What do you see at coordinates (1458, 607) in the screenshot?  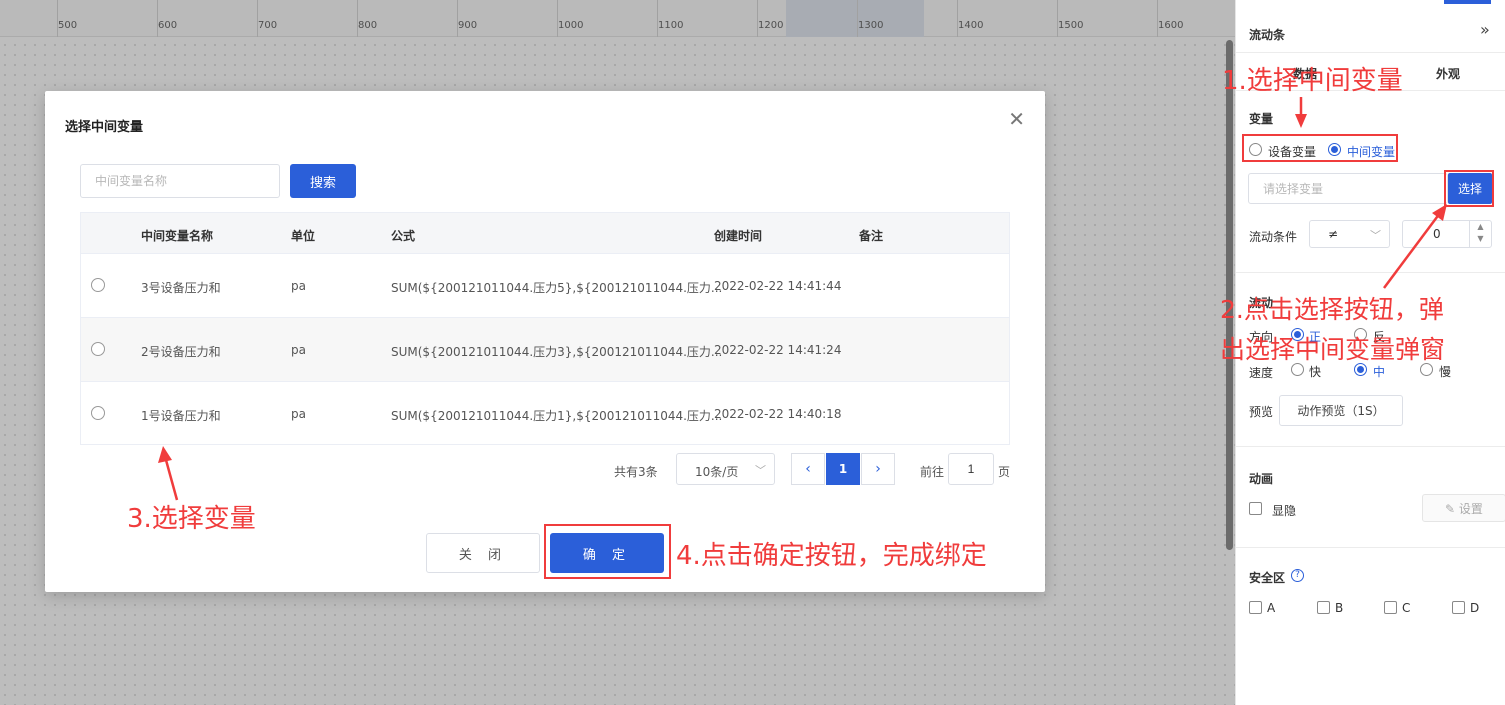 I see `safe-zone-checkbox-d` at bounding box center [1458, 607].